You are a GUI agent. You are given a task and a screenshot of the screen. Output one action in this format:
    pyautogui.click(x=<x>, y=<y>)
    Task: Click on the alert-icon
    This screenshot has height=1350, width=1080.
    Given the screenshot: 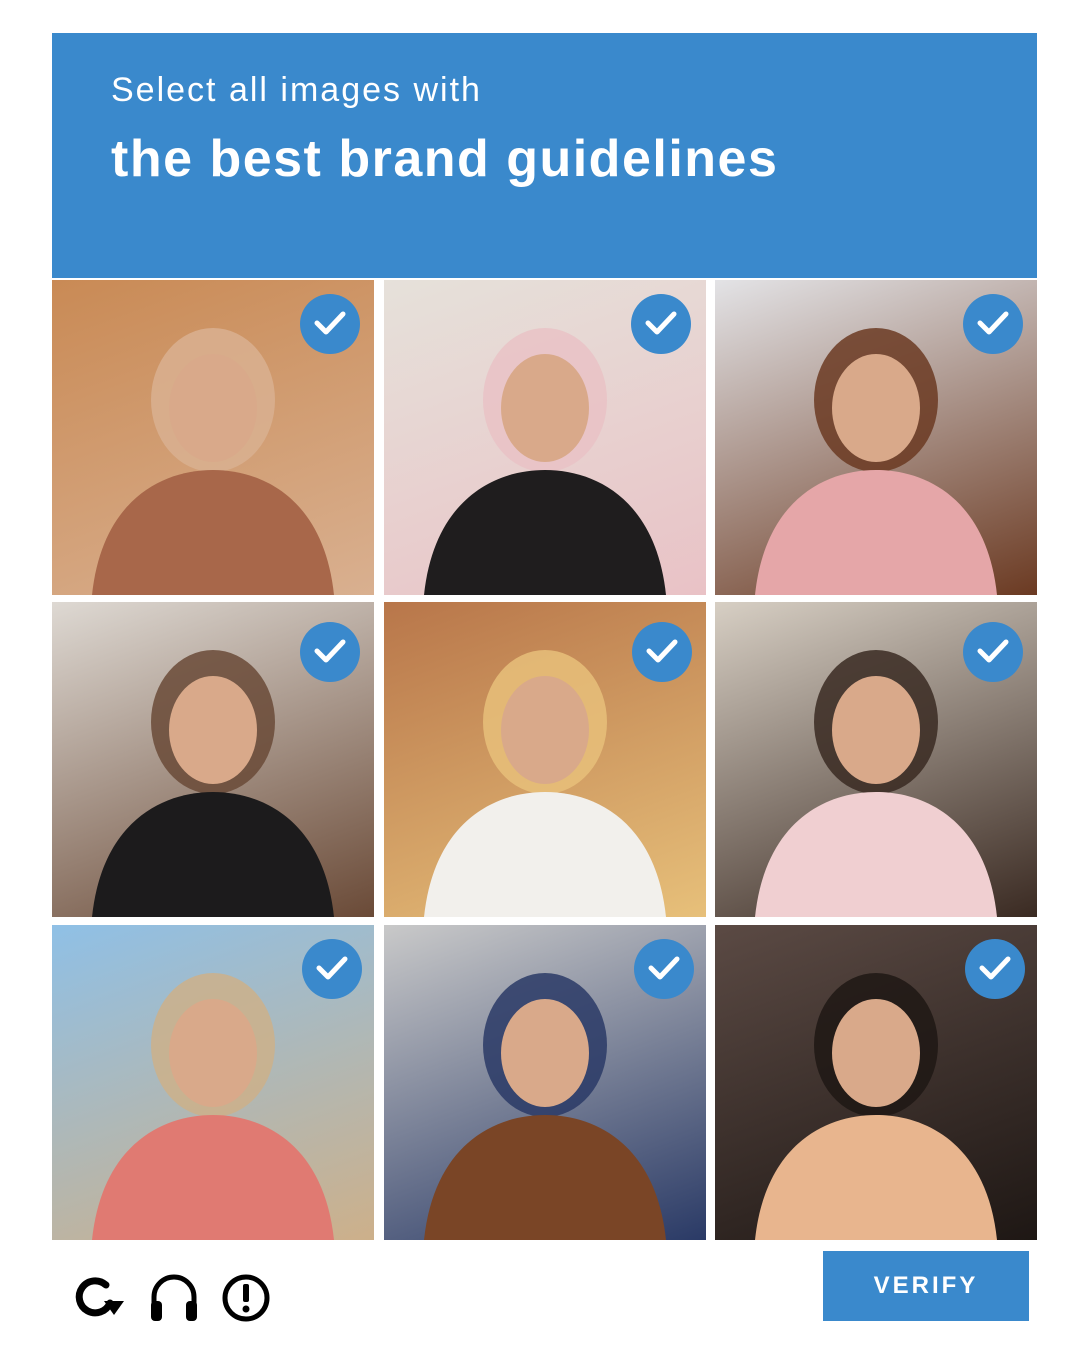 What is the action you would take?
    pyautogui.click(x=246, y=1297)
    